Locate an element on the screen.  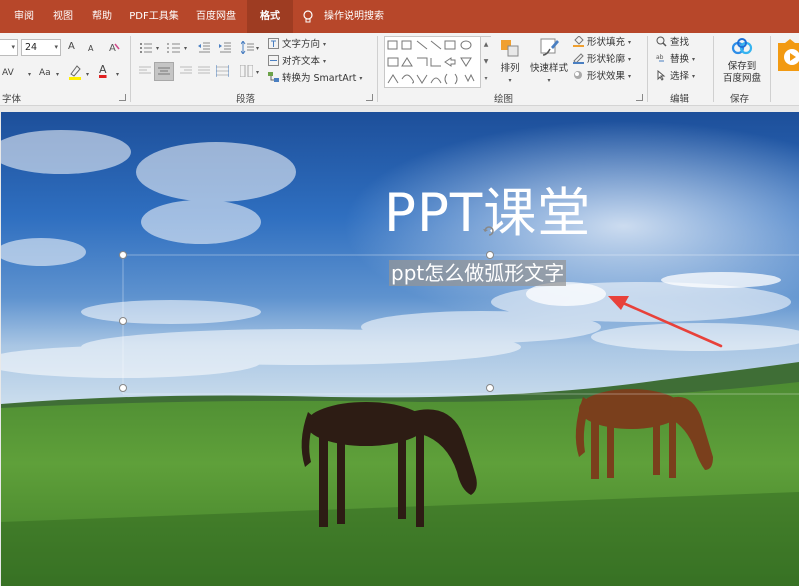
gallery-scroll-down-icon: ▼ is located at coordinates (485, 62).